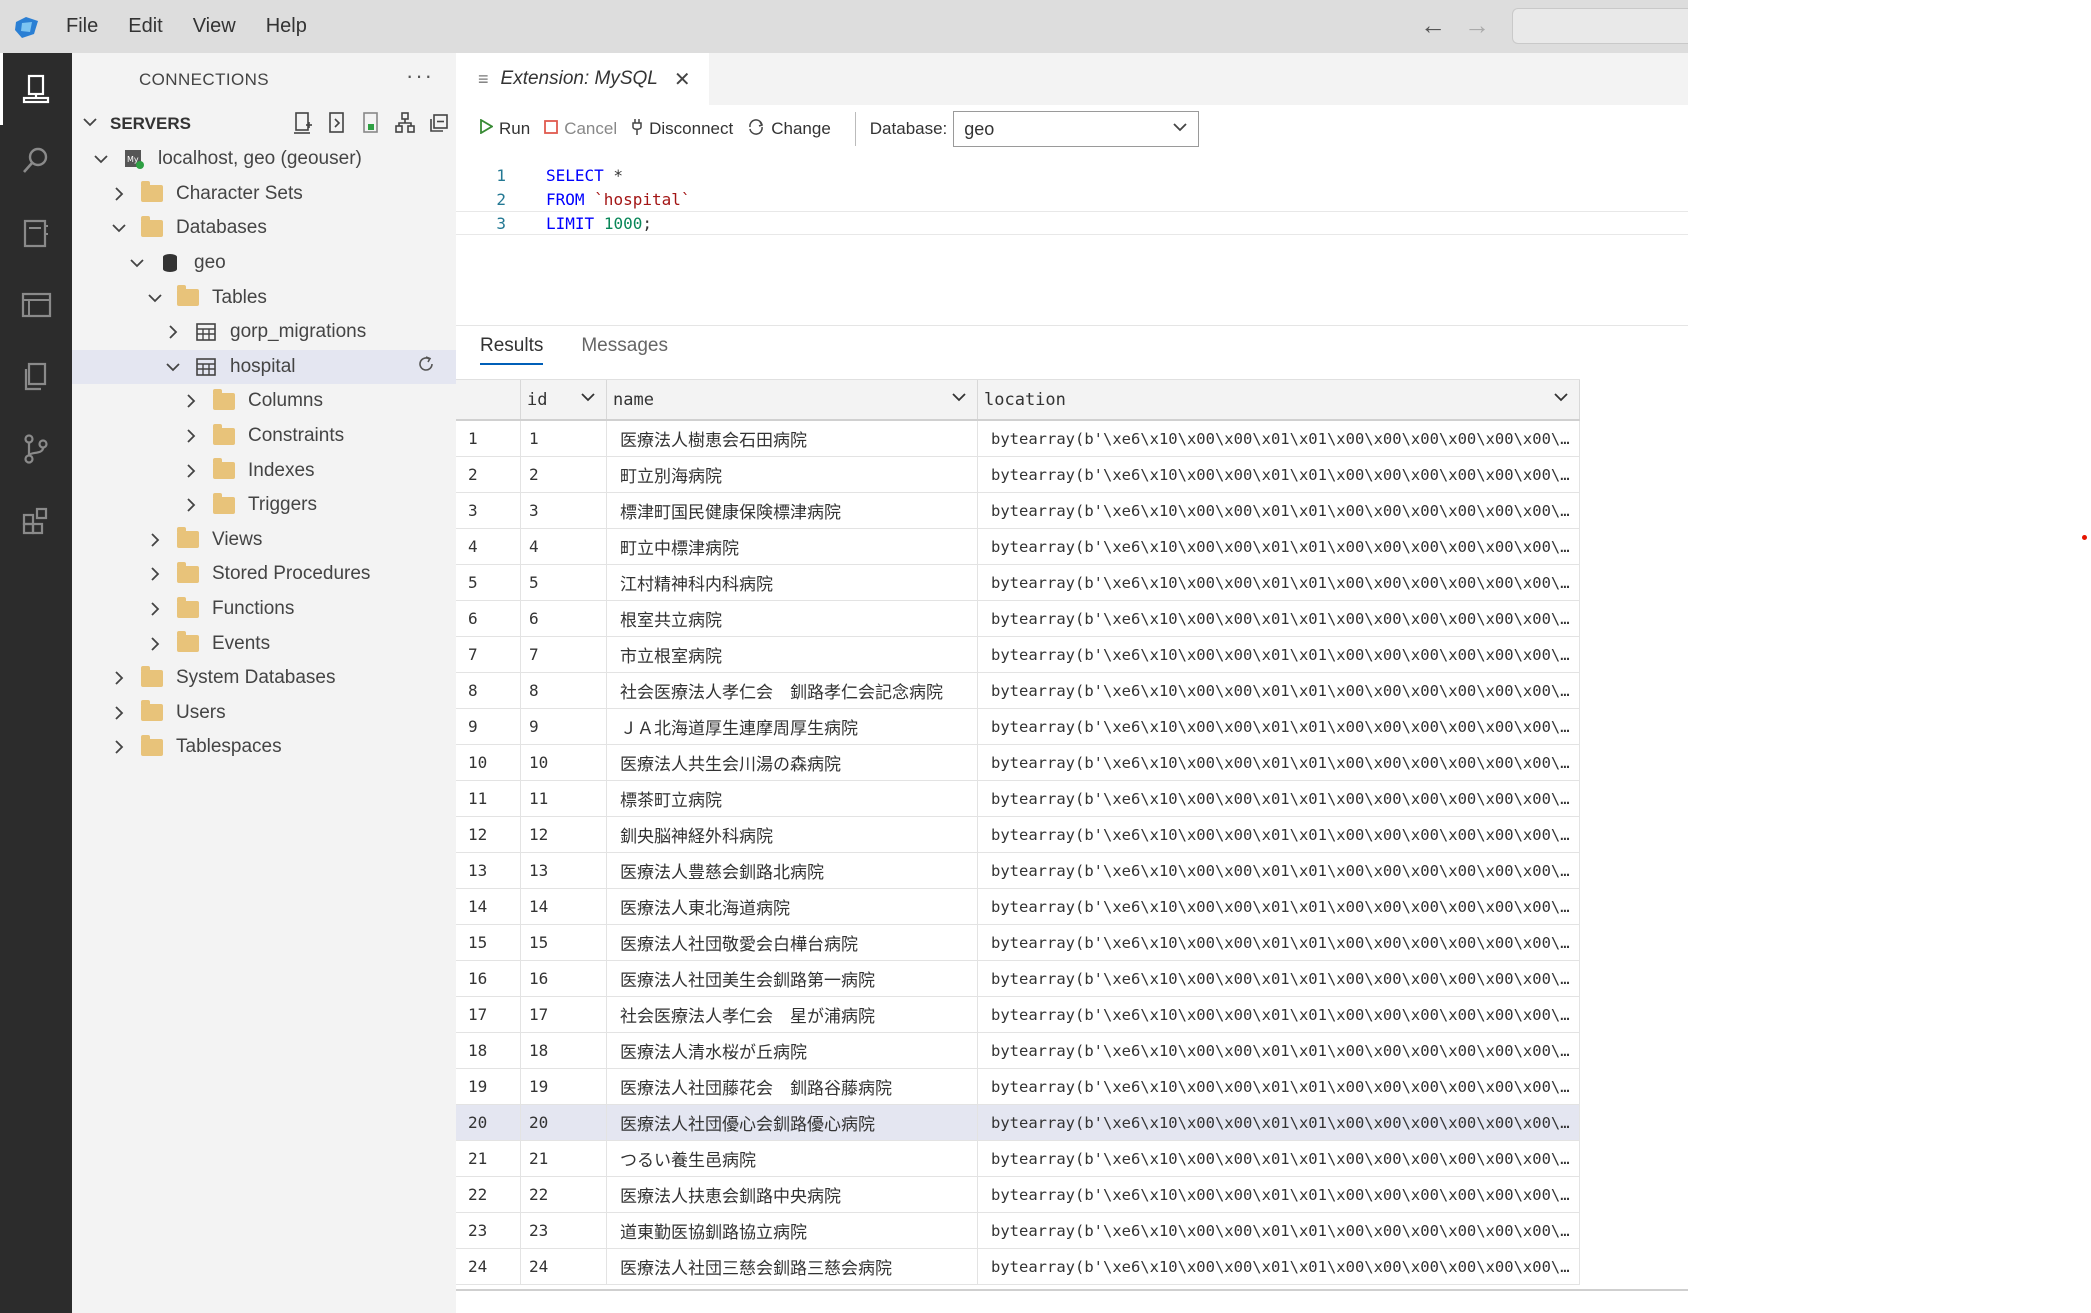 This screenshot has width=2091, height=1313. I want to click on tree-item: Columns, so click(264, 401).